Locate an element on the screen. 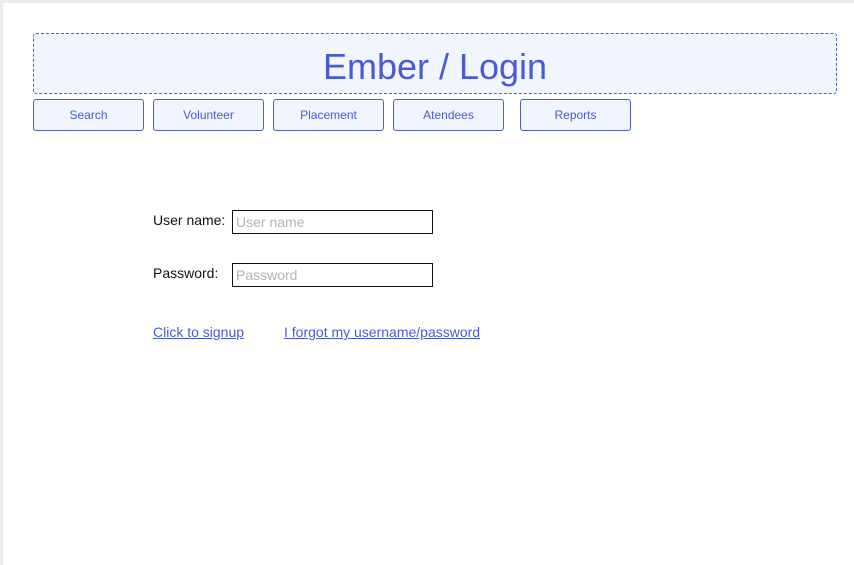 The height and width of the screenshot is (565, 854). password-input is located at coordinates (332, 275).